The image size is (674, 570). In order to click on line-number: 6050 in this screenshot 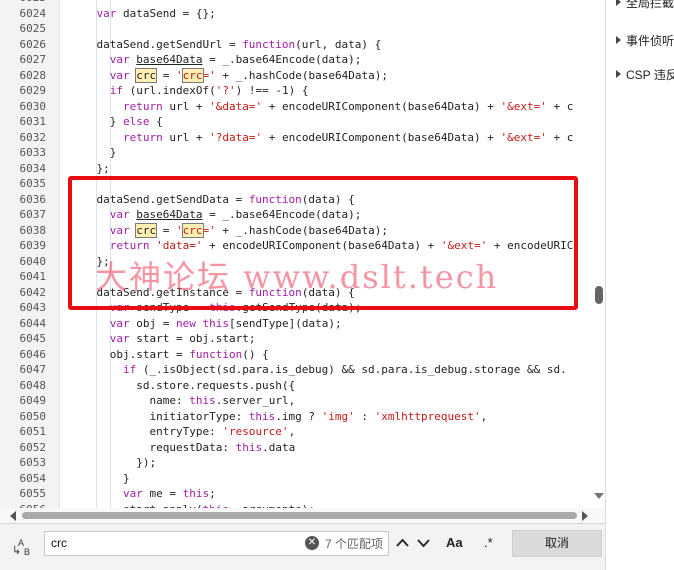, I will do `click(23, 417)`.